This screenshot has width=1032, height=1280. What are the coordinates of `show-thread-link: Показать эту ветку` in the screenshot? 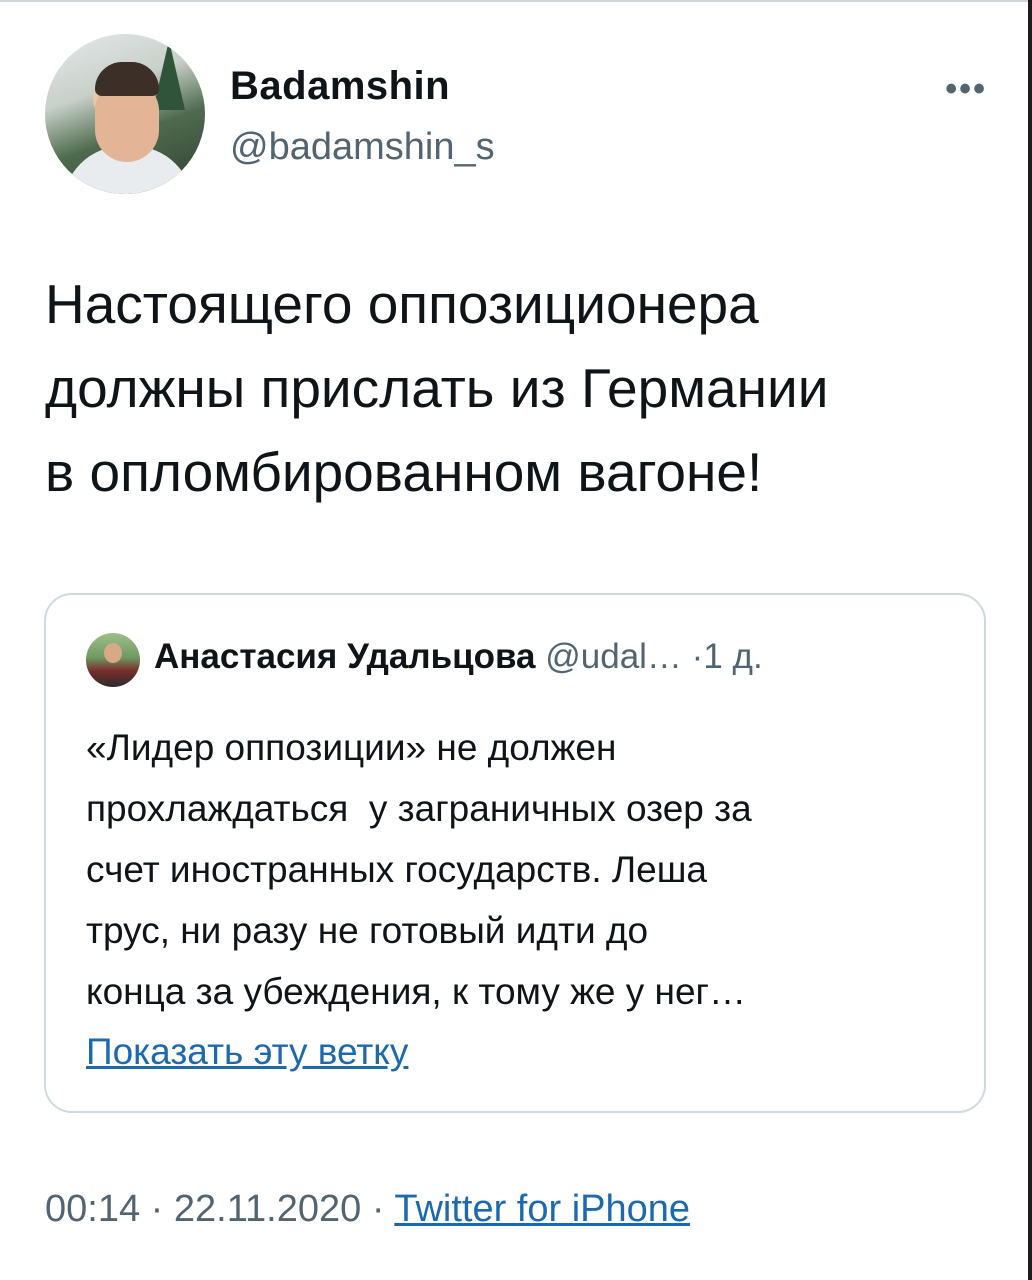 It's located at (247, 1052).